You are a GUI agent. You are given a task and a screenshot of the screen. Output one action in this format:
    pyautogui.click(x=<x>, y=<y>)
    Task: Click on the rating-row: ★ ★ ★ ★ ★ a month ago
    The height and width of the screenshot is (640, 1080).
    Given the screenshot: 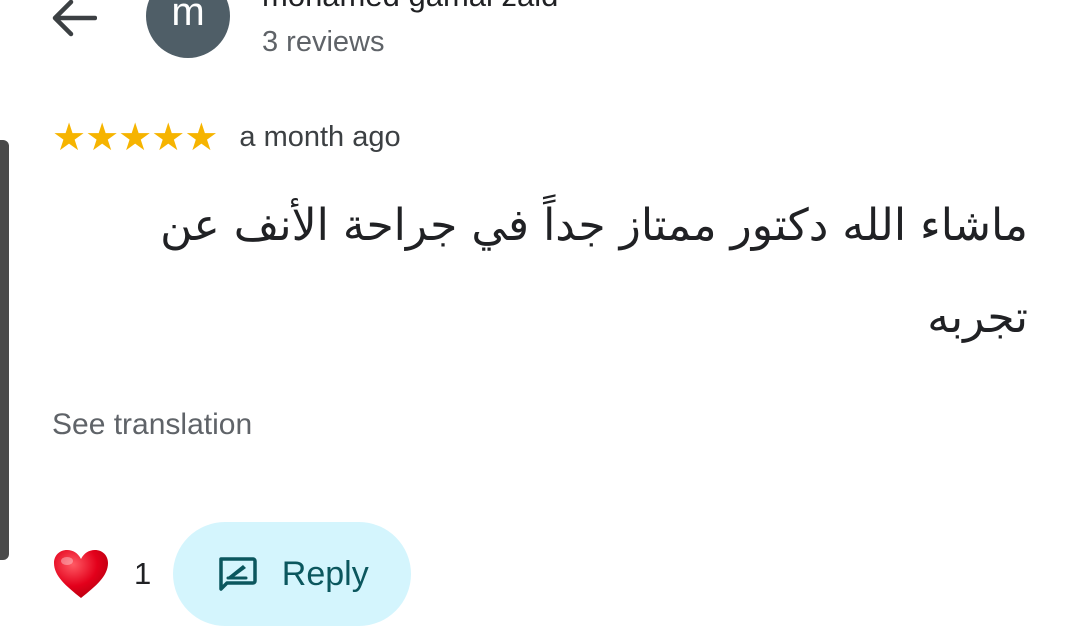 What is the action you would take?
    pyautogui.click(x=226, y=137)
    